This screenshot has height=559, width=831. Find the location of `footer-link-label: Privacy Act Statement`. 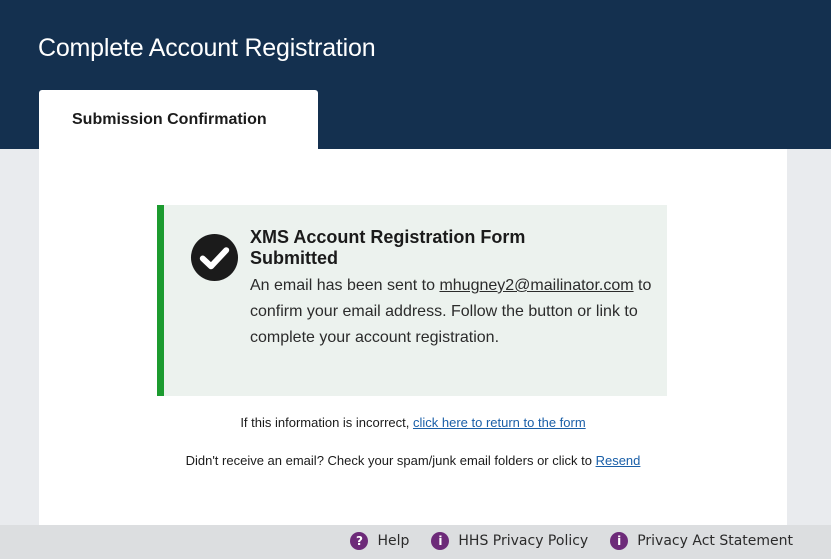

footer-link-label: Privacy Act Statement is located at coordinates (715, 541).